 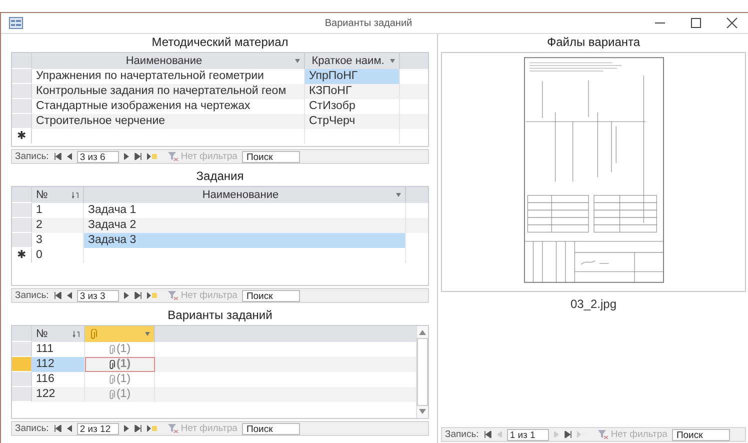 What do you see at coordinates (120, 334) in the screenshot?
I see `column-header` at bounding box center [120, 334].